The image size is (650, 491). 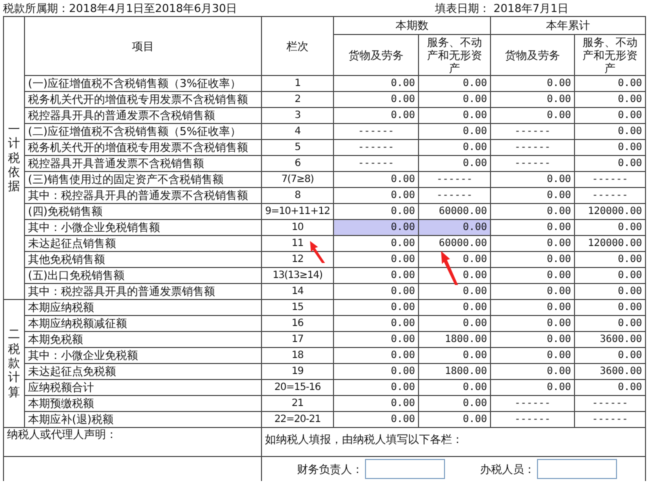 What do you see at coordinates (71, 419) in the screenshot?
I see `row-label: 本期应补(退)税额` at bounding box center [71, 419].